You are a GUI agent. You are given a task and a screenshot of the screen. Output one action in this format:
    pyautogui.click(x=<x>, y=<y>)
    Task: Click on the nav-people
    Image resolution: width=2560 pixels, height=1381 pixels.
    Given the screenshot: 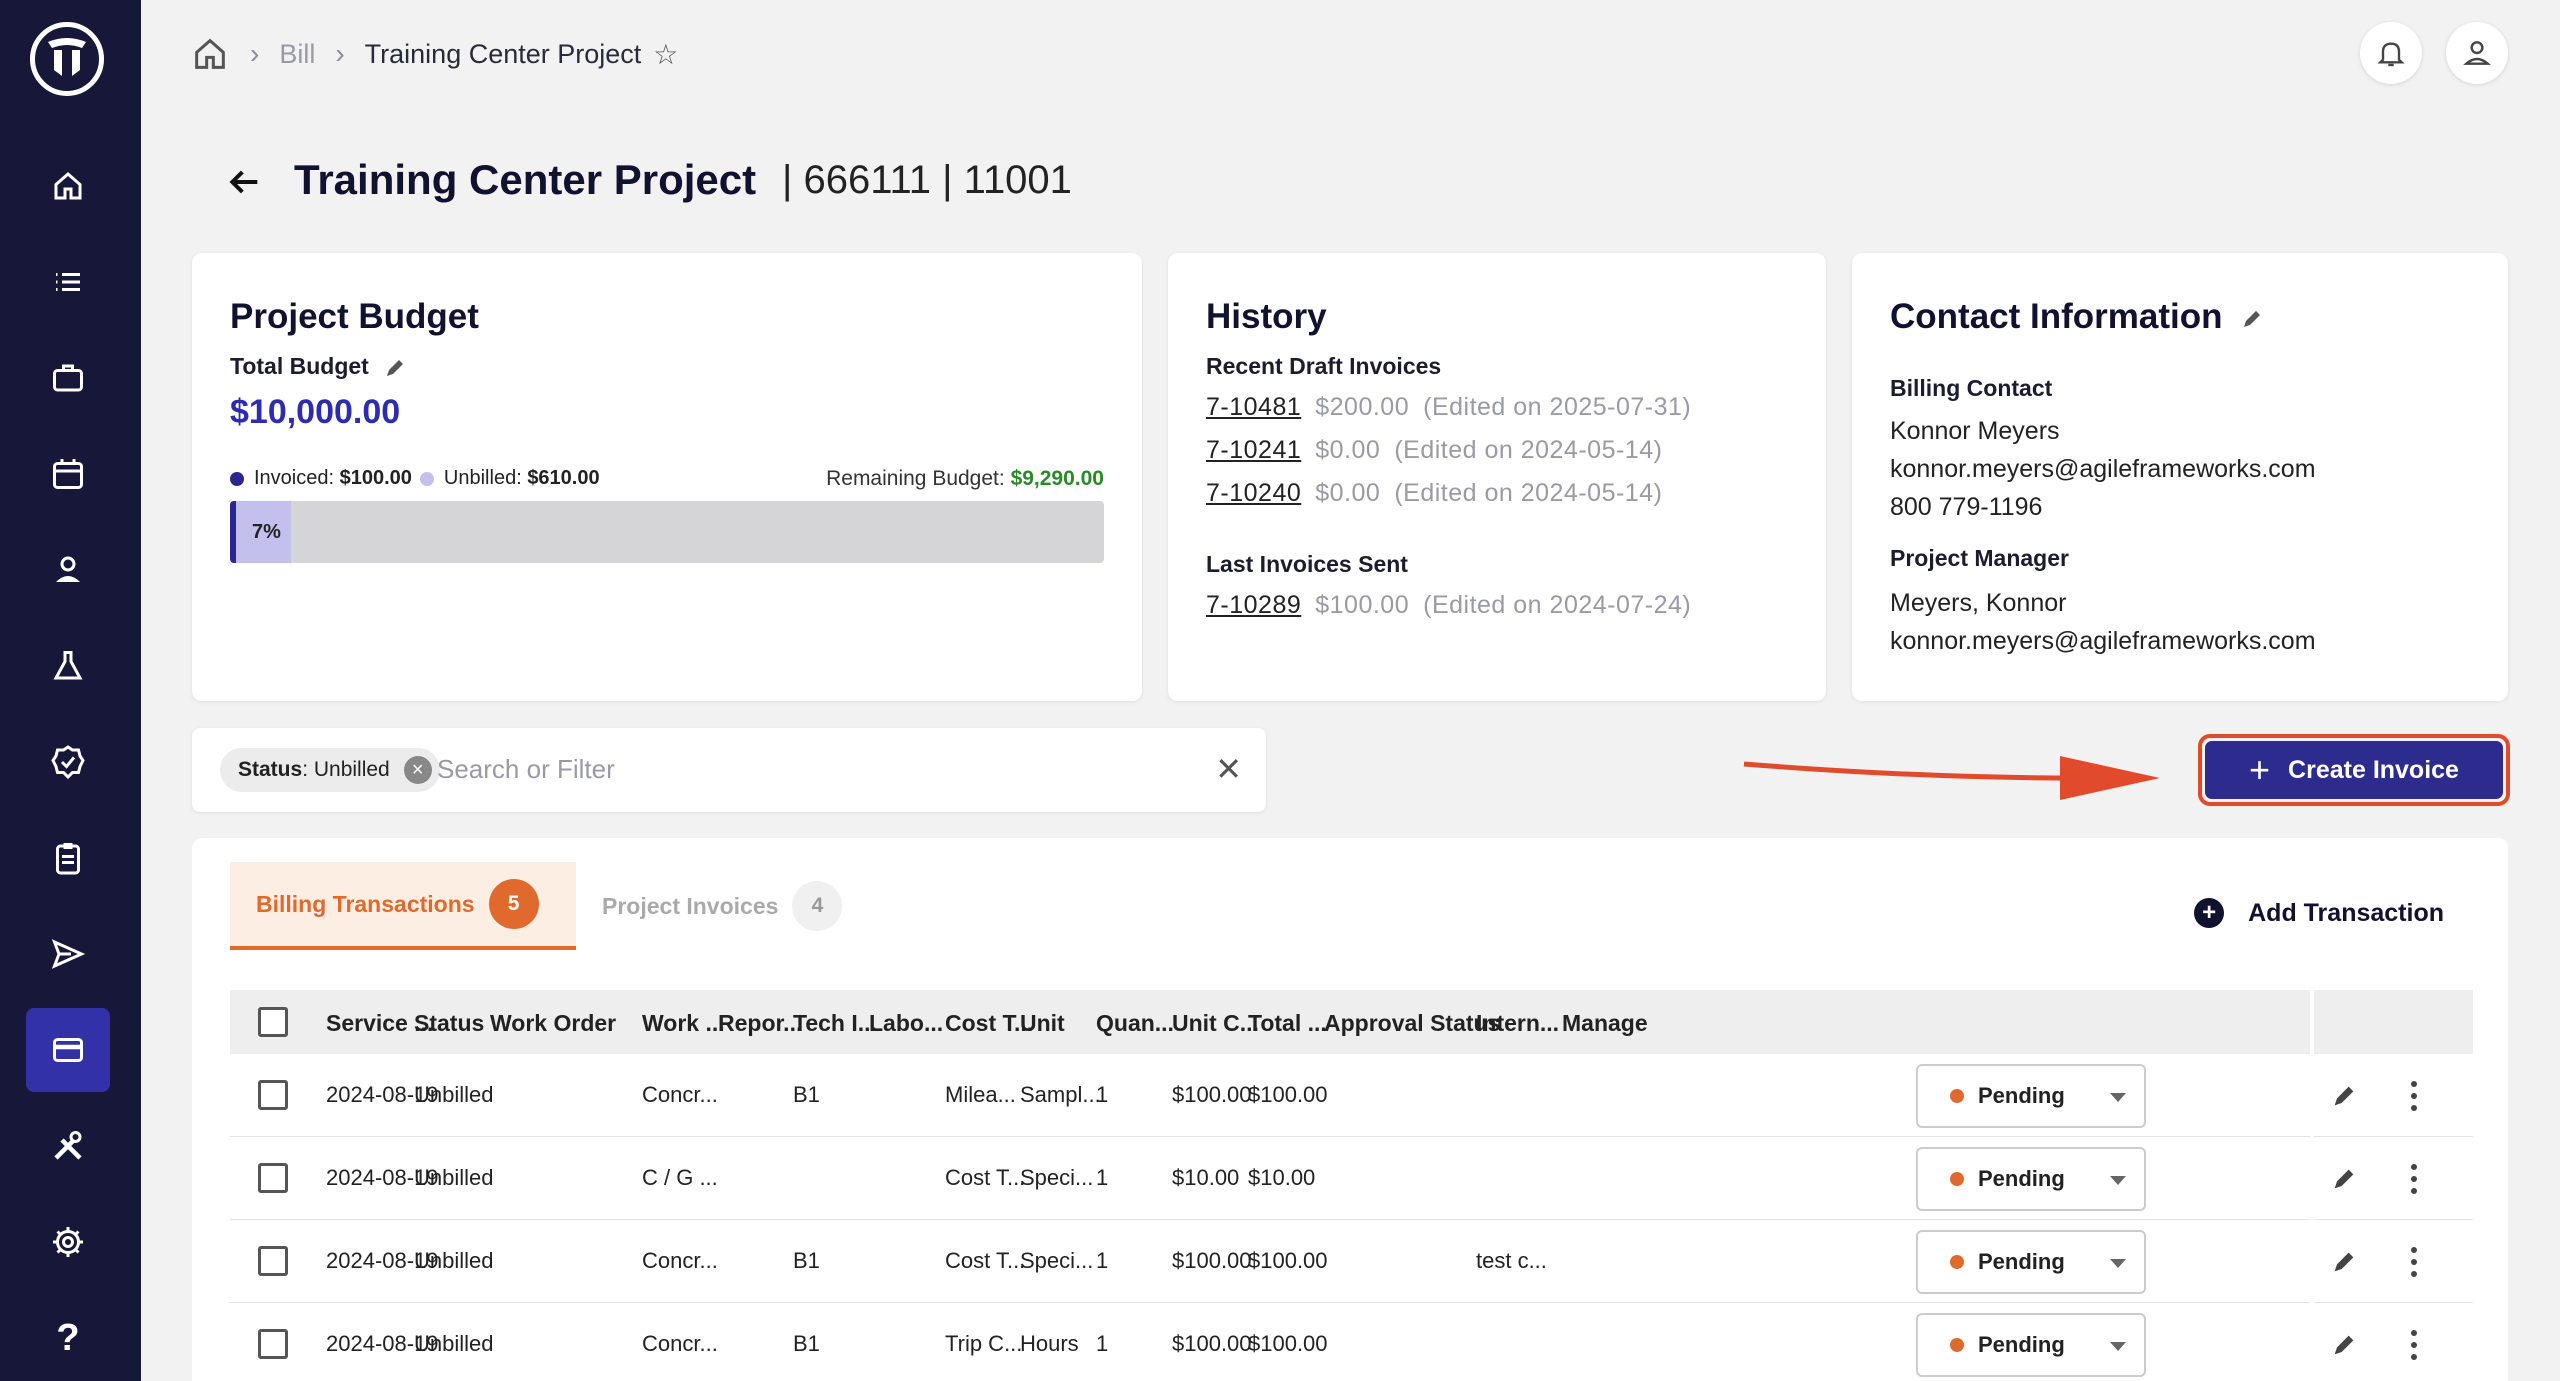 What is the action you would take?
    pyautogui.click(x=68, y=570)
    